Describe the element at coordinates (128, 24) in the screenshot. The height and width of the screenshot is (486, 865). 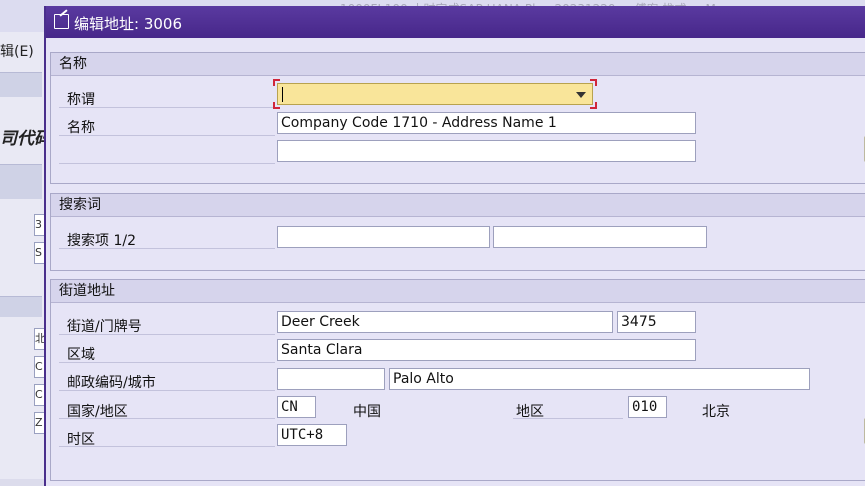
I see `dialog-title: 编辑地址: 3006` at that location.